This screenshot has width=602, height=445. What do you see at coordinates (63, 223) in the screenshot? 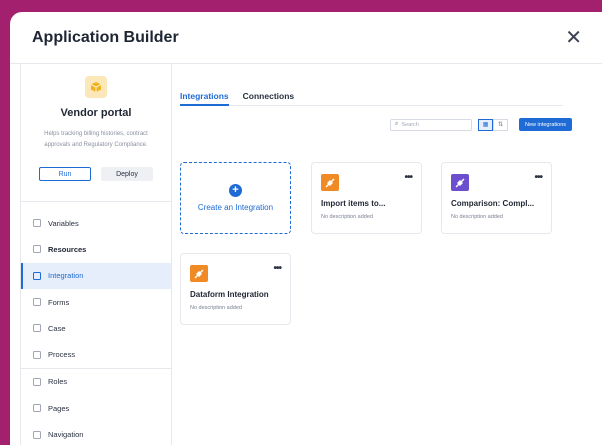
I see `sidebar-item-label: Variables` at bounding box center [63, 223].